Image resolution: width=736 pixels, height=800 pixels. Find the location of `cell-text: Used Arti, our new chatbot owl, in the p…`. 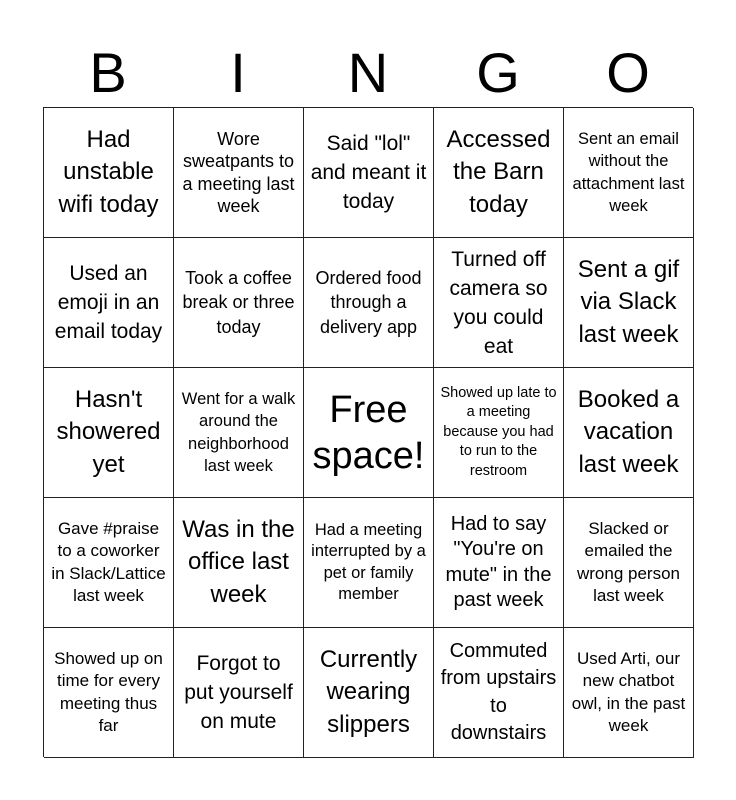

cell-text: Used Arti, our new chatbot owl, in the p… is located at coordinates (628, 692).